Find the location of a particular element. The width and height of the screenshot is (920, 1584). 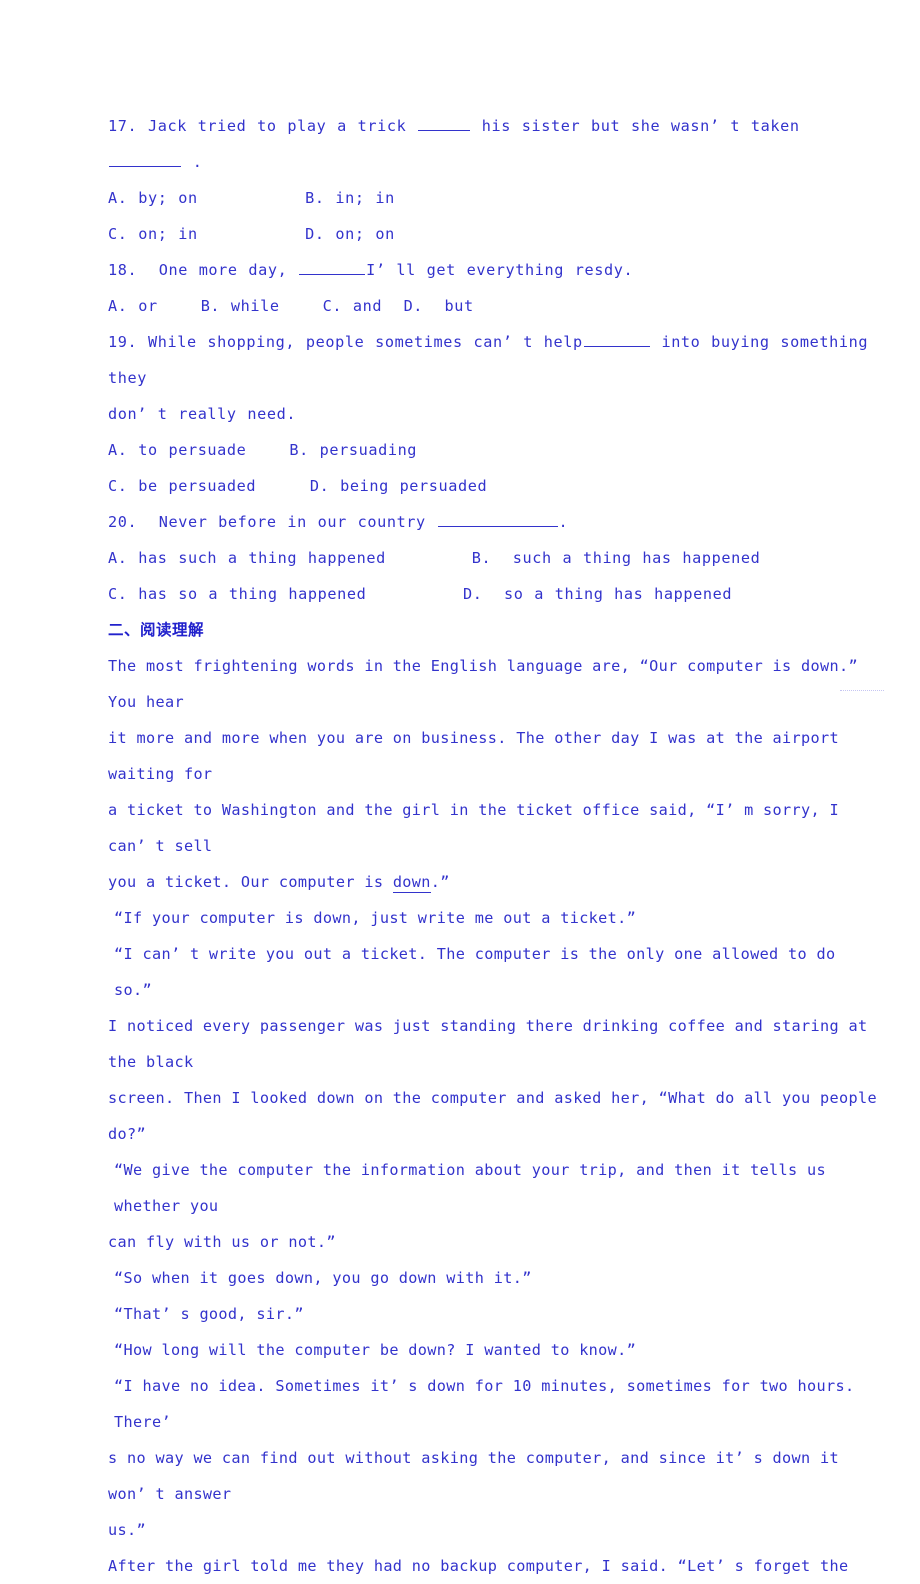

question-17-options-row-1: A. by; on B. in; in is located at coordinates (494, 198).